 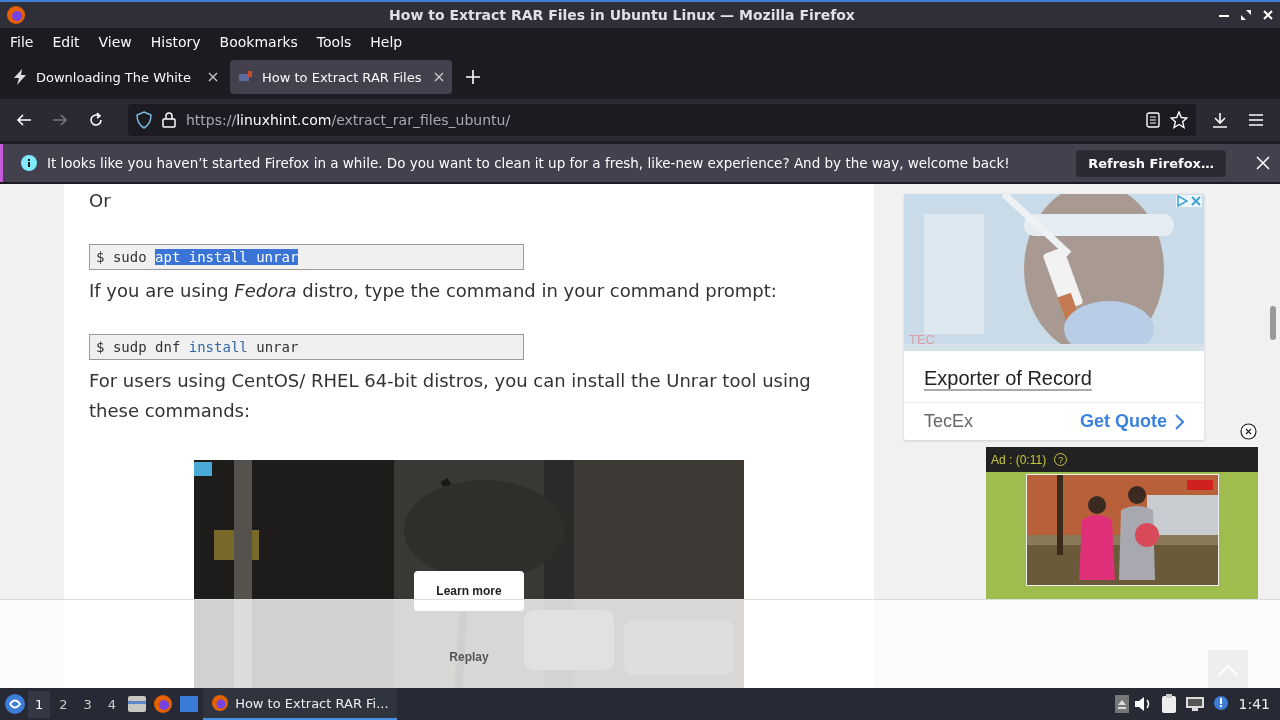 I want to click on code-block: $ sudp dnf install unrar, so click(x=306, y=347).